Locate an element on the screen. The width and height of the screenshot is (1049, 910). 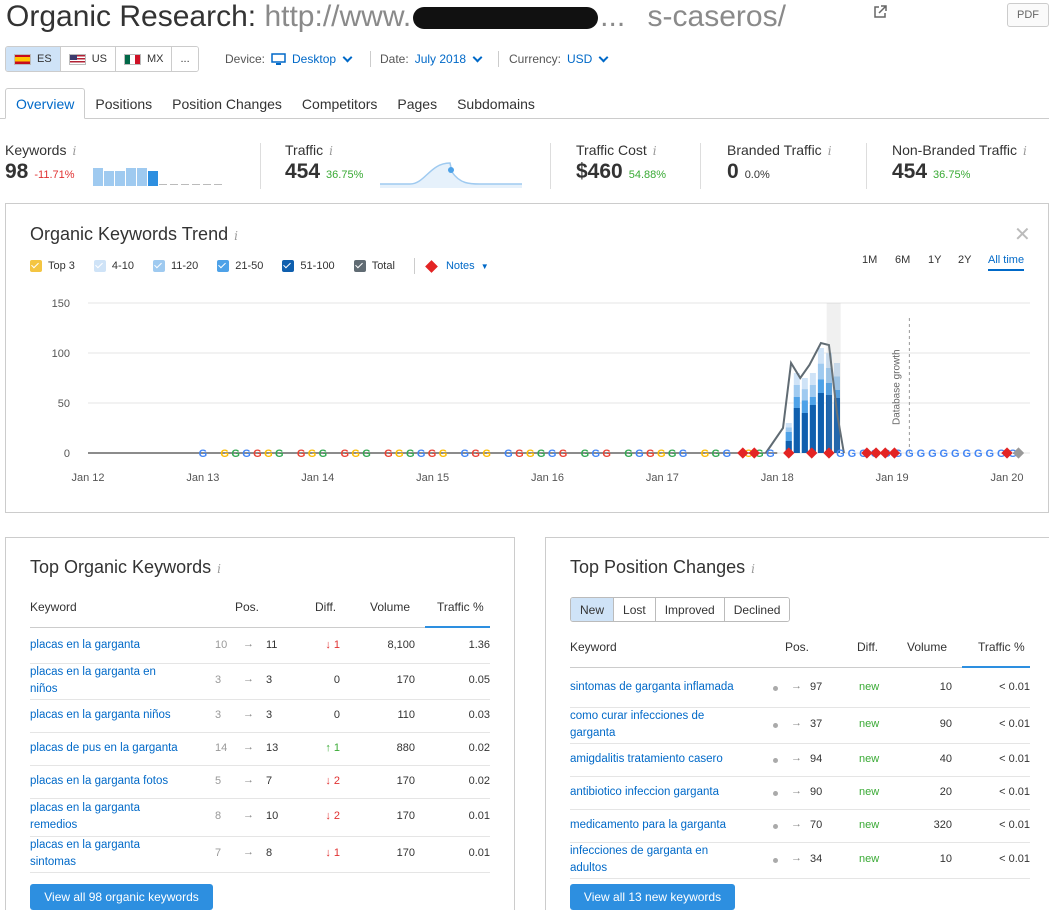
keyword-link: placas en la garganta niños is located at coordinates (105, 715).